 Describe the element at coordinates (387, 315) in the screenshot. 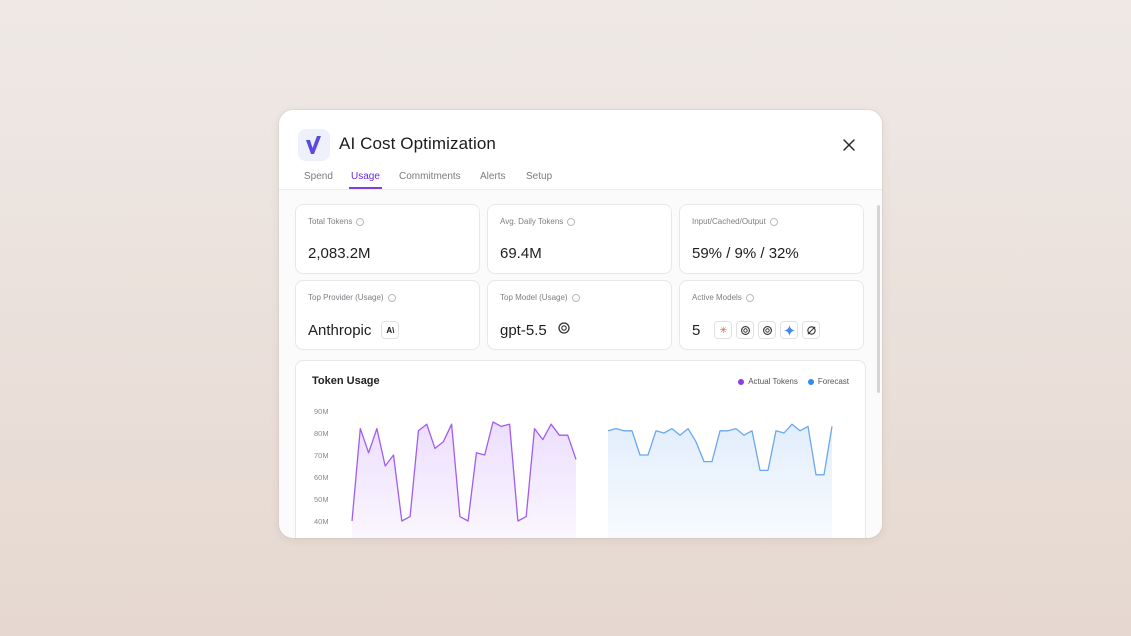

I see `metric-card-top-provider: Top Provider (Usage) Anthropic A\` at that location.